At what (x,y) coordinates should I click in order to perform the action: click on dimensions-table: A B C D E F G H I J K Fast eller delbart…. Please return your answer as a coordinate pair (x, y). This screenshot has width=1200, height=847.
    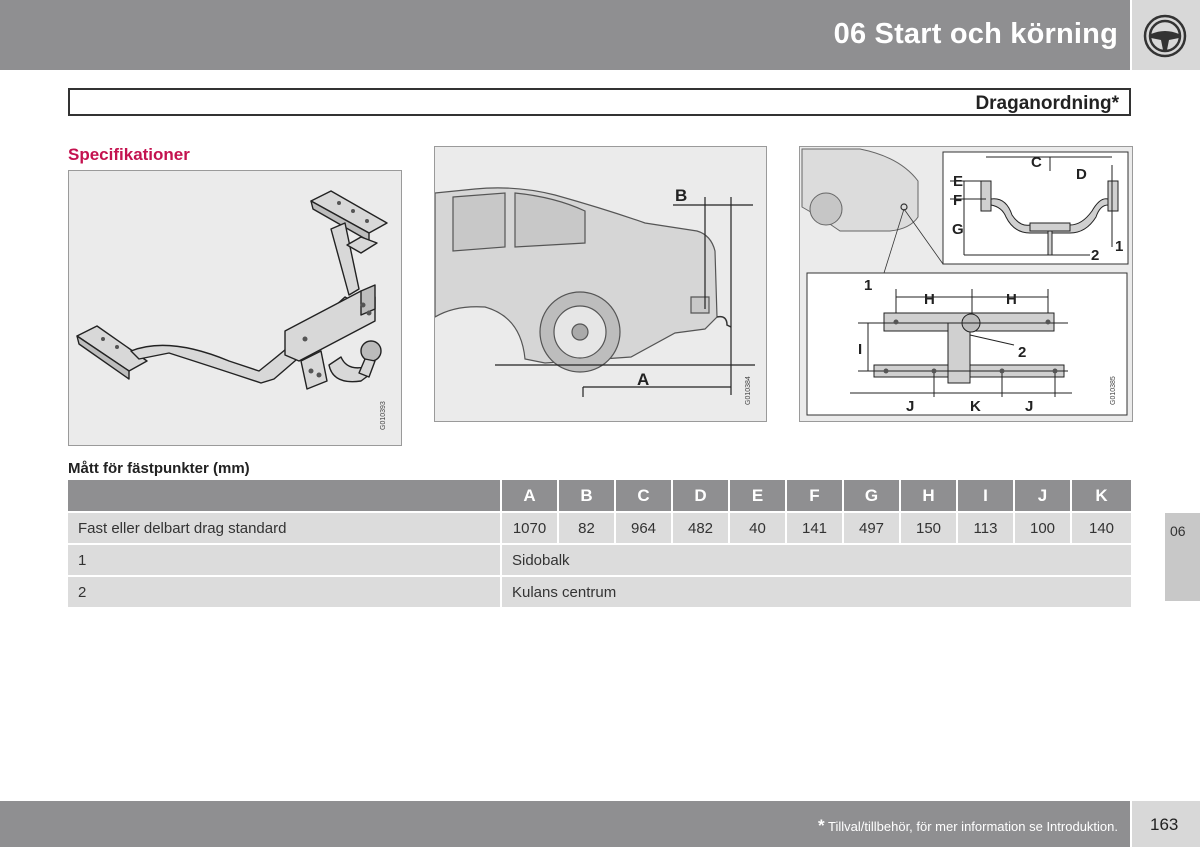
    Looking at the image, I should click on (599, 544).